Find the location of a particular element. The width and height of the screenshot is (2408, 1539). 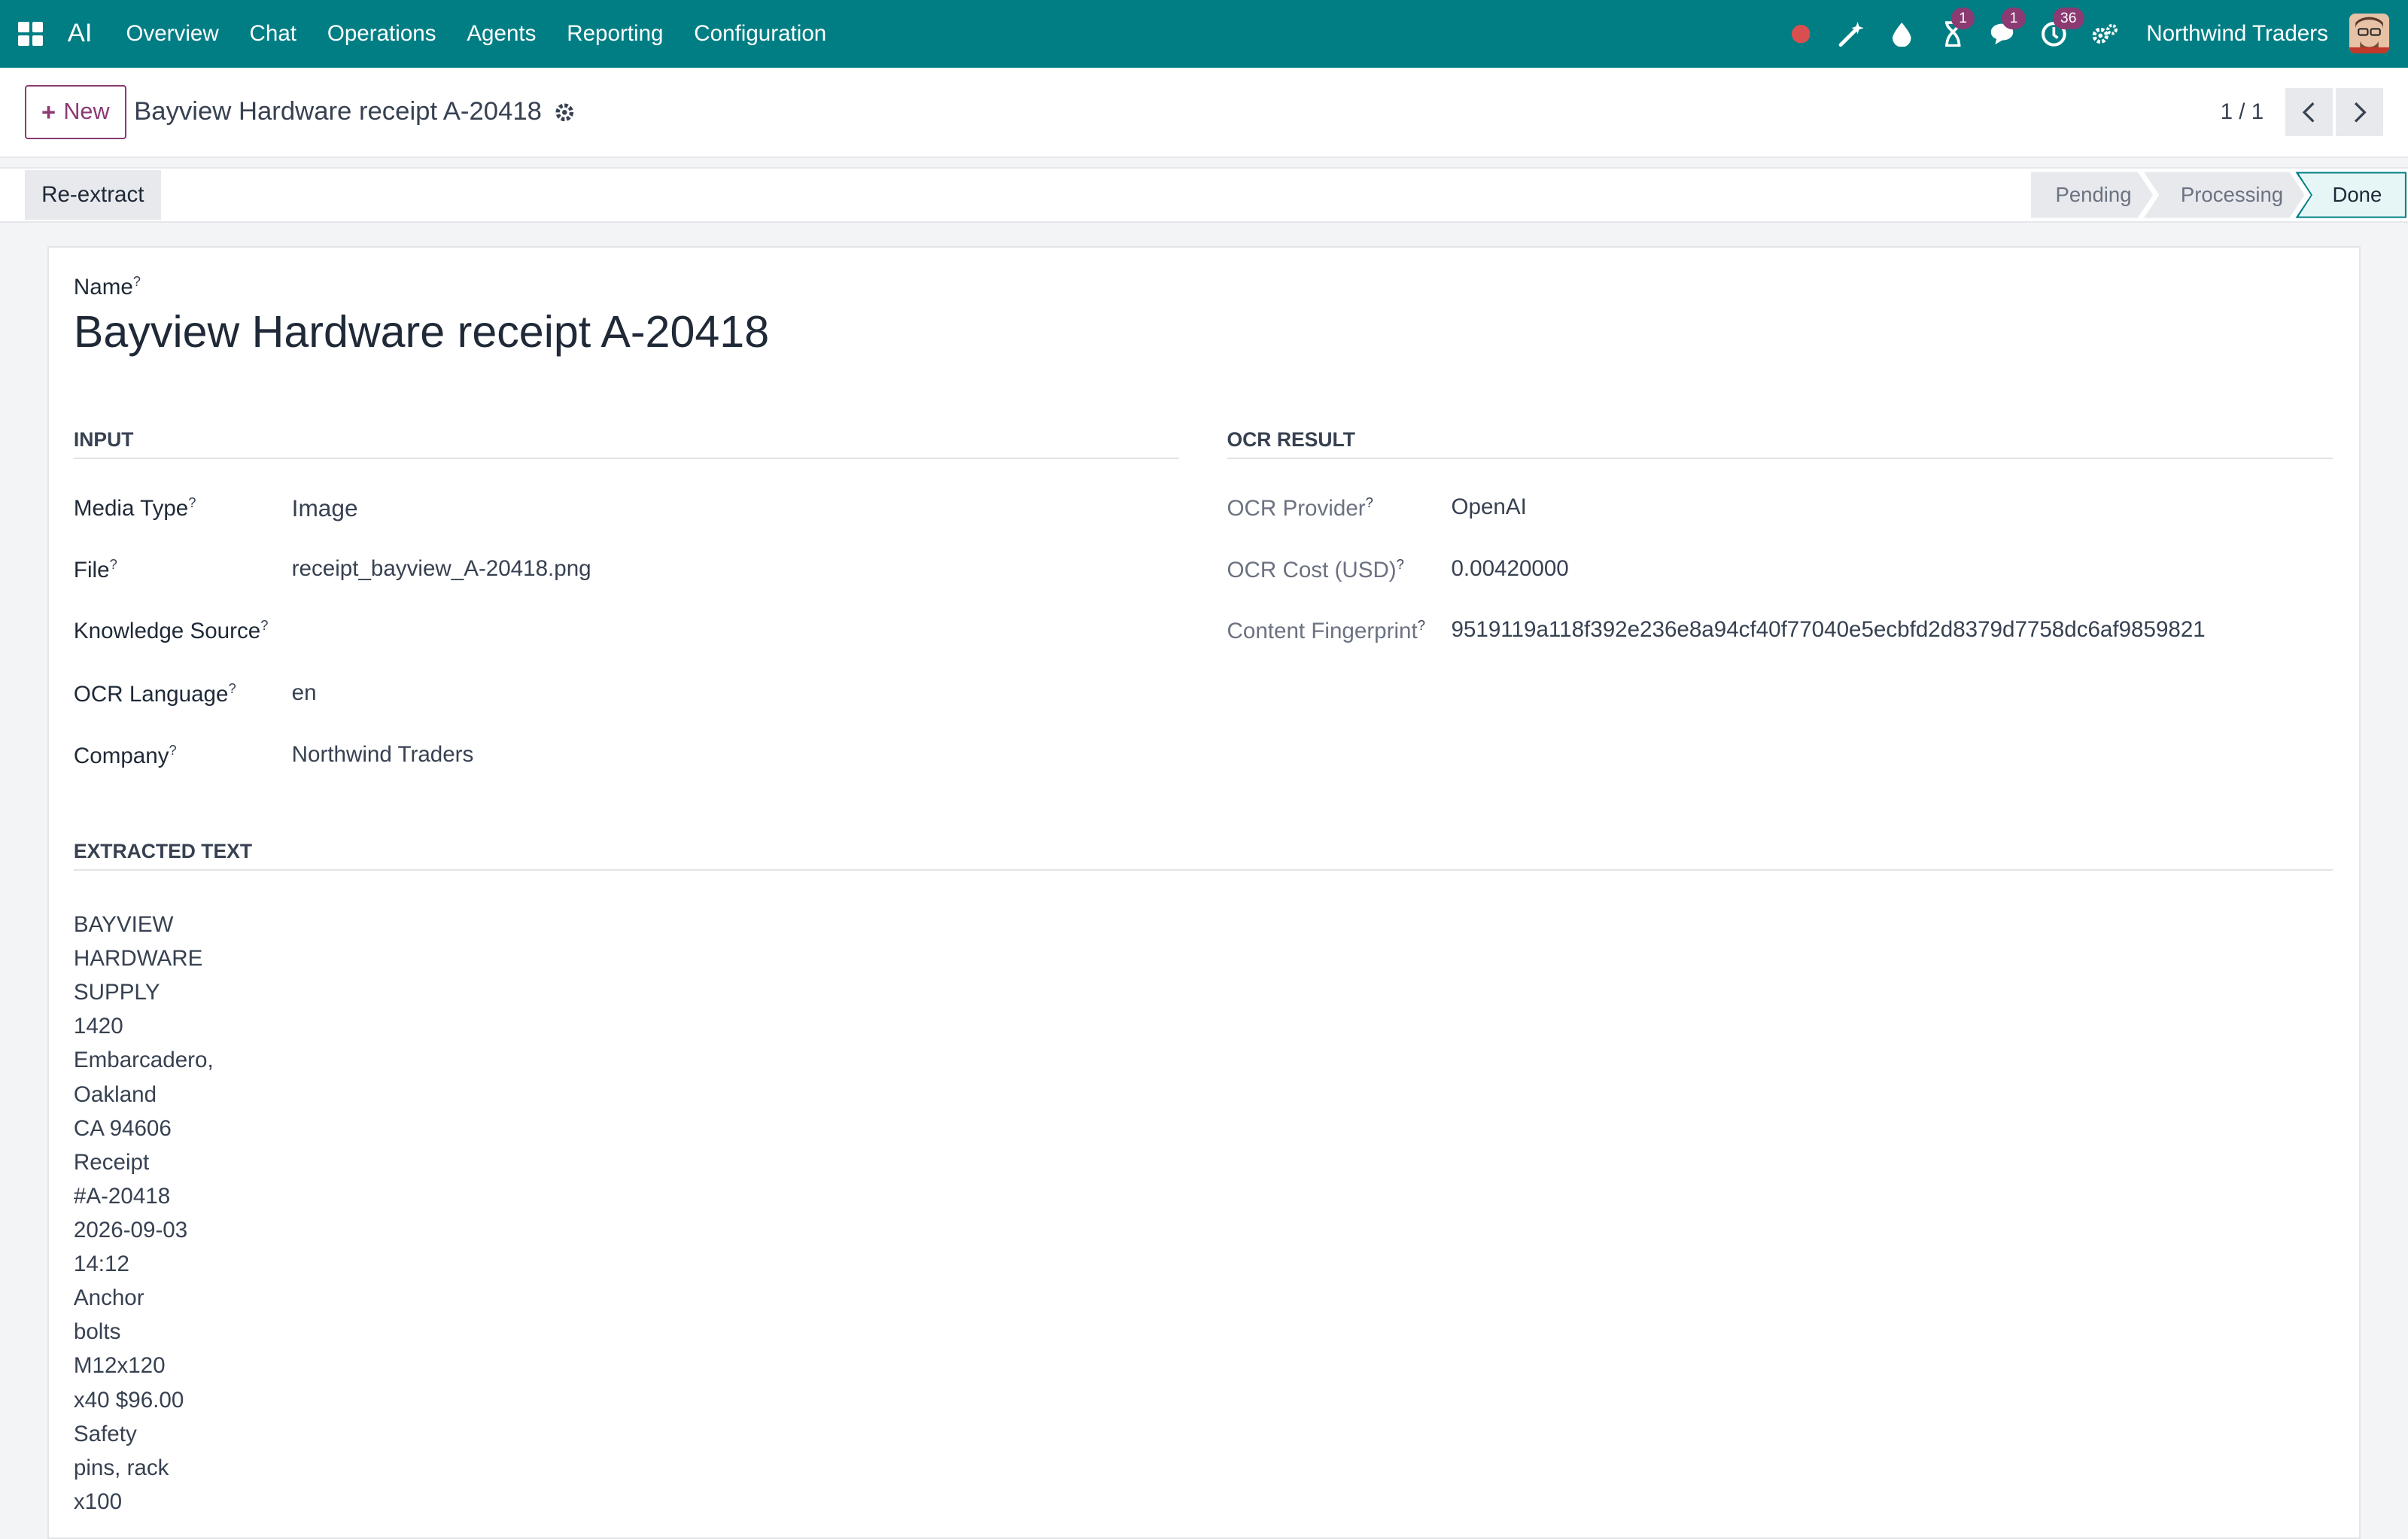

name-label: Name? is located at coordinates (107, 286).